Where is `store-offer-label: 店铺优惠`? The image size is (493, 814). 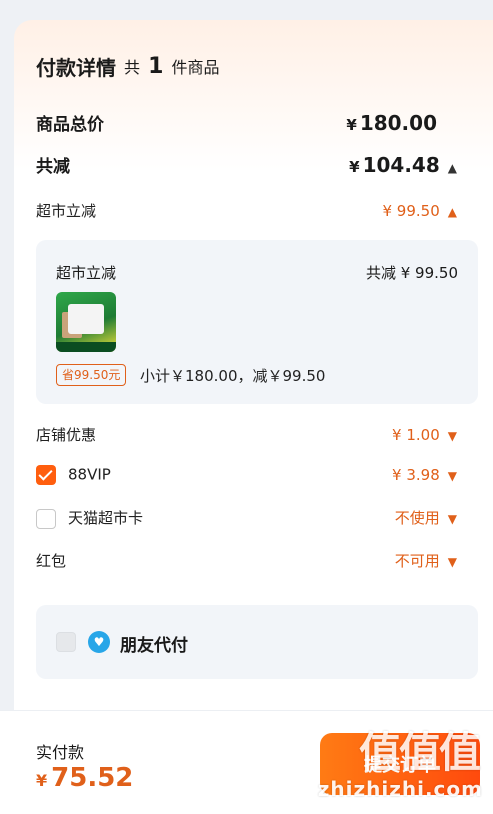
store-offer-label: 店铺优惠 is located at coordinates (66, 435).